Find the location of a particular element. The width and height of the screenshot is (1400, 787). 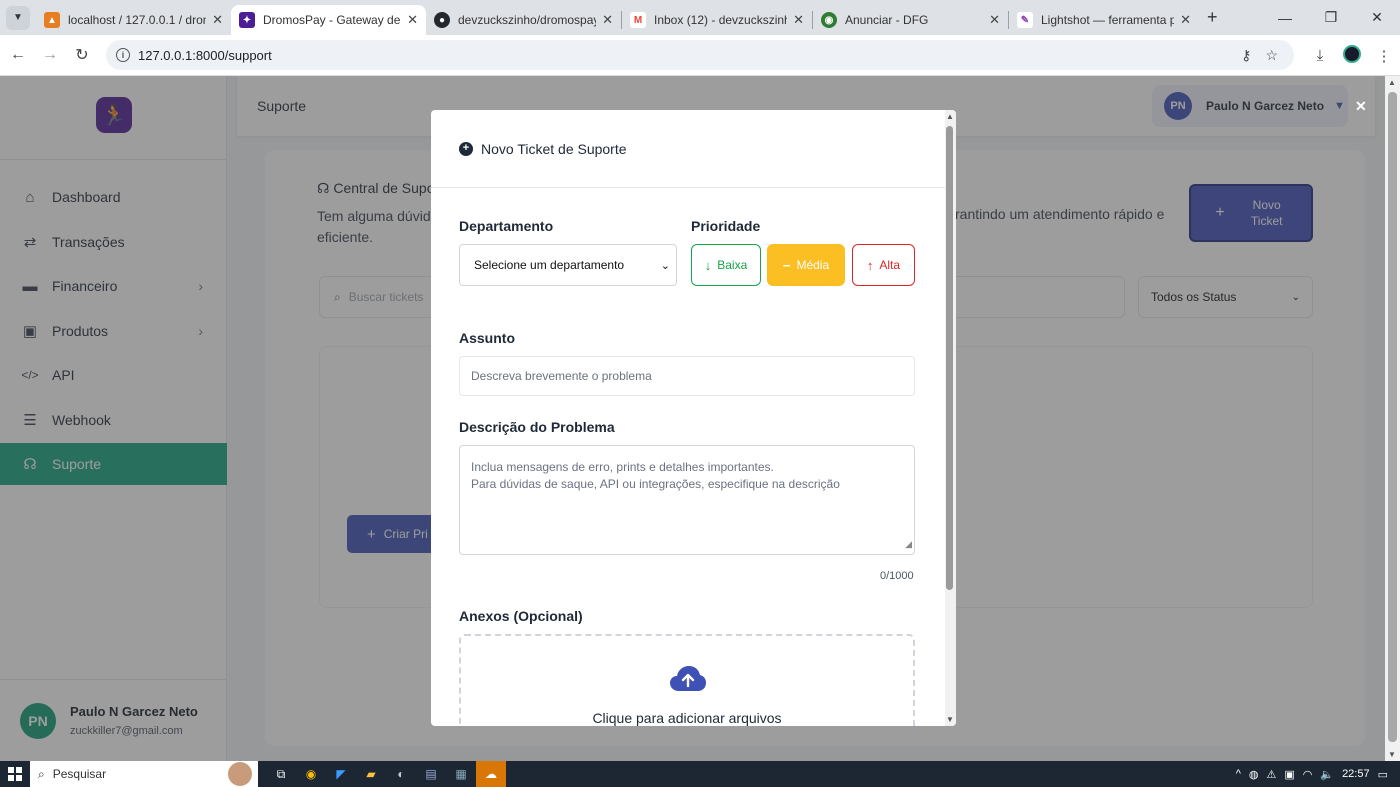

department-select: Selecione um departamento ⌄ is located at coordinates (568, 265).